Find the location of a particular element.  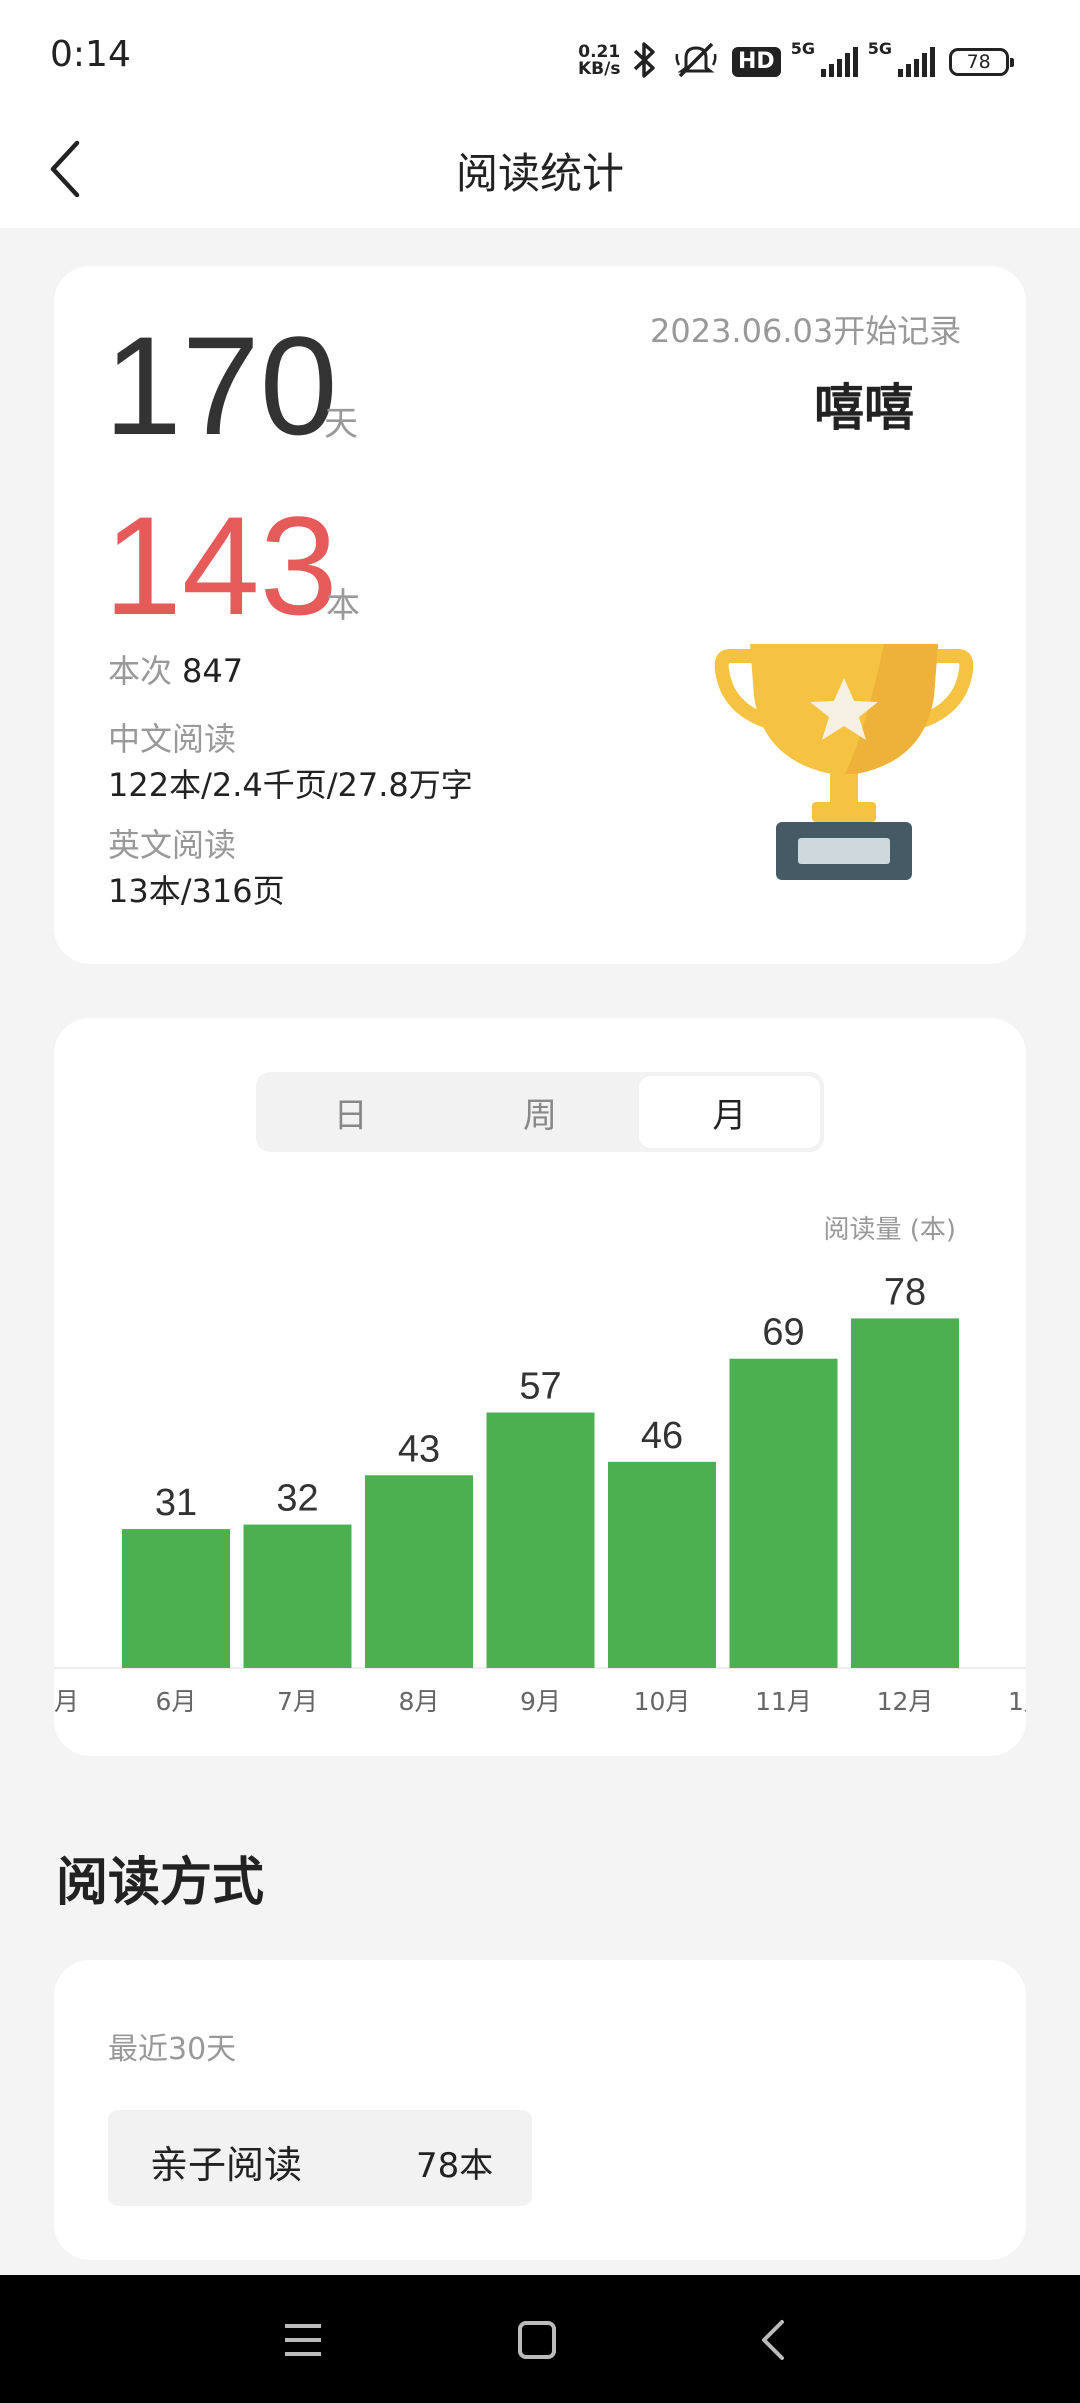

bluetooth-icon is located at coordinates (645, 62).